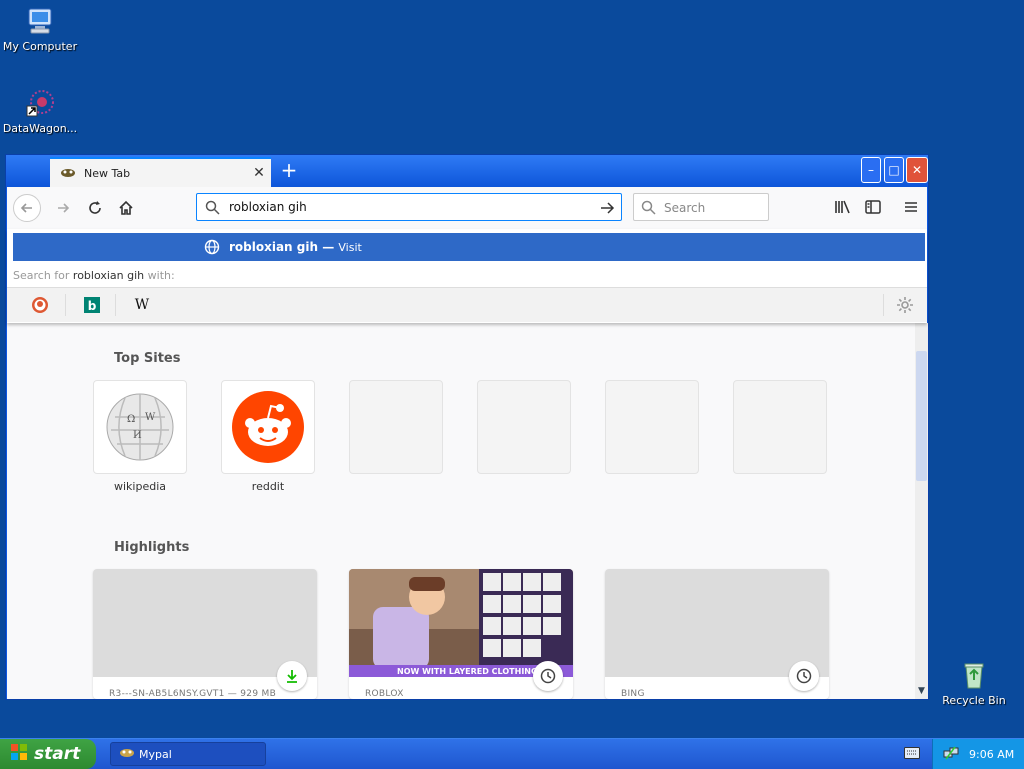 The image size is (1024, 769). Describe the element at coordinates (921, 511) in the screenshot. I see `vertical-scrollbar: ▼` at that location.